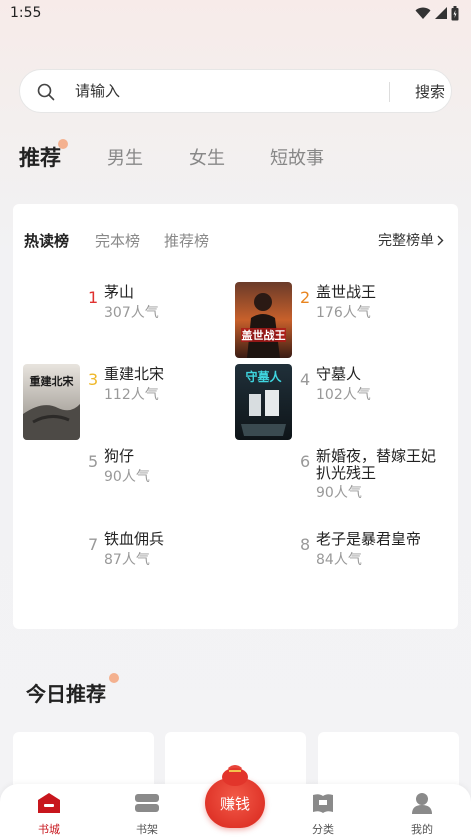 The width and height of the screenshot is (471, 837). I want to click on svg-text: 守墓人, so click(263, 376).